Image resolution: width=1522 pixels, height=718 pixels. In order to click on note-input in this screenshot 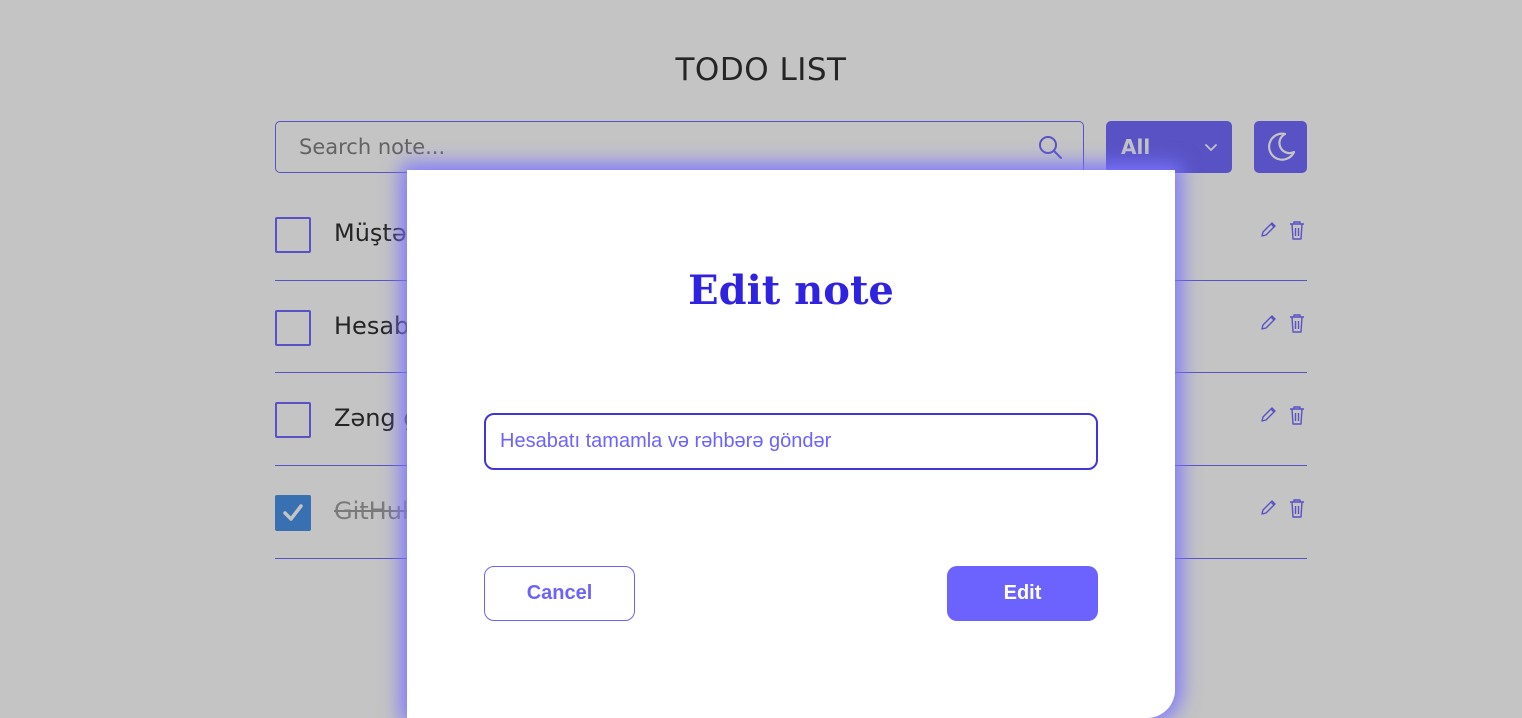, I will do `click(791, 441)`.